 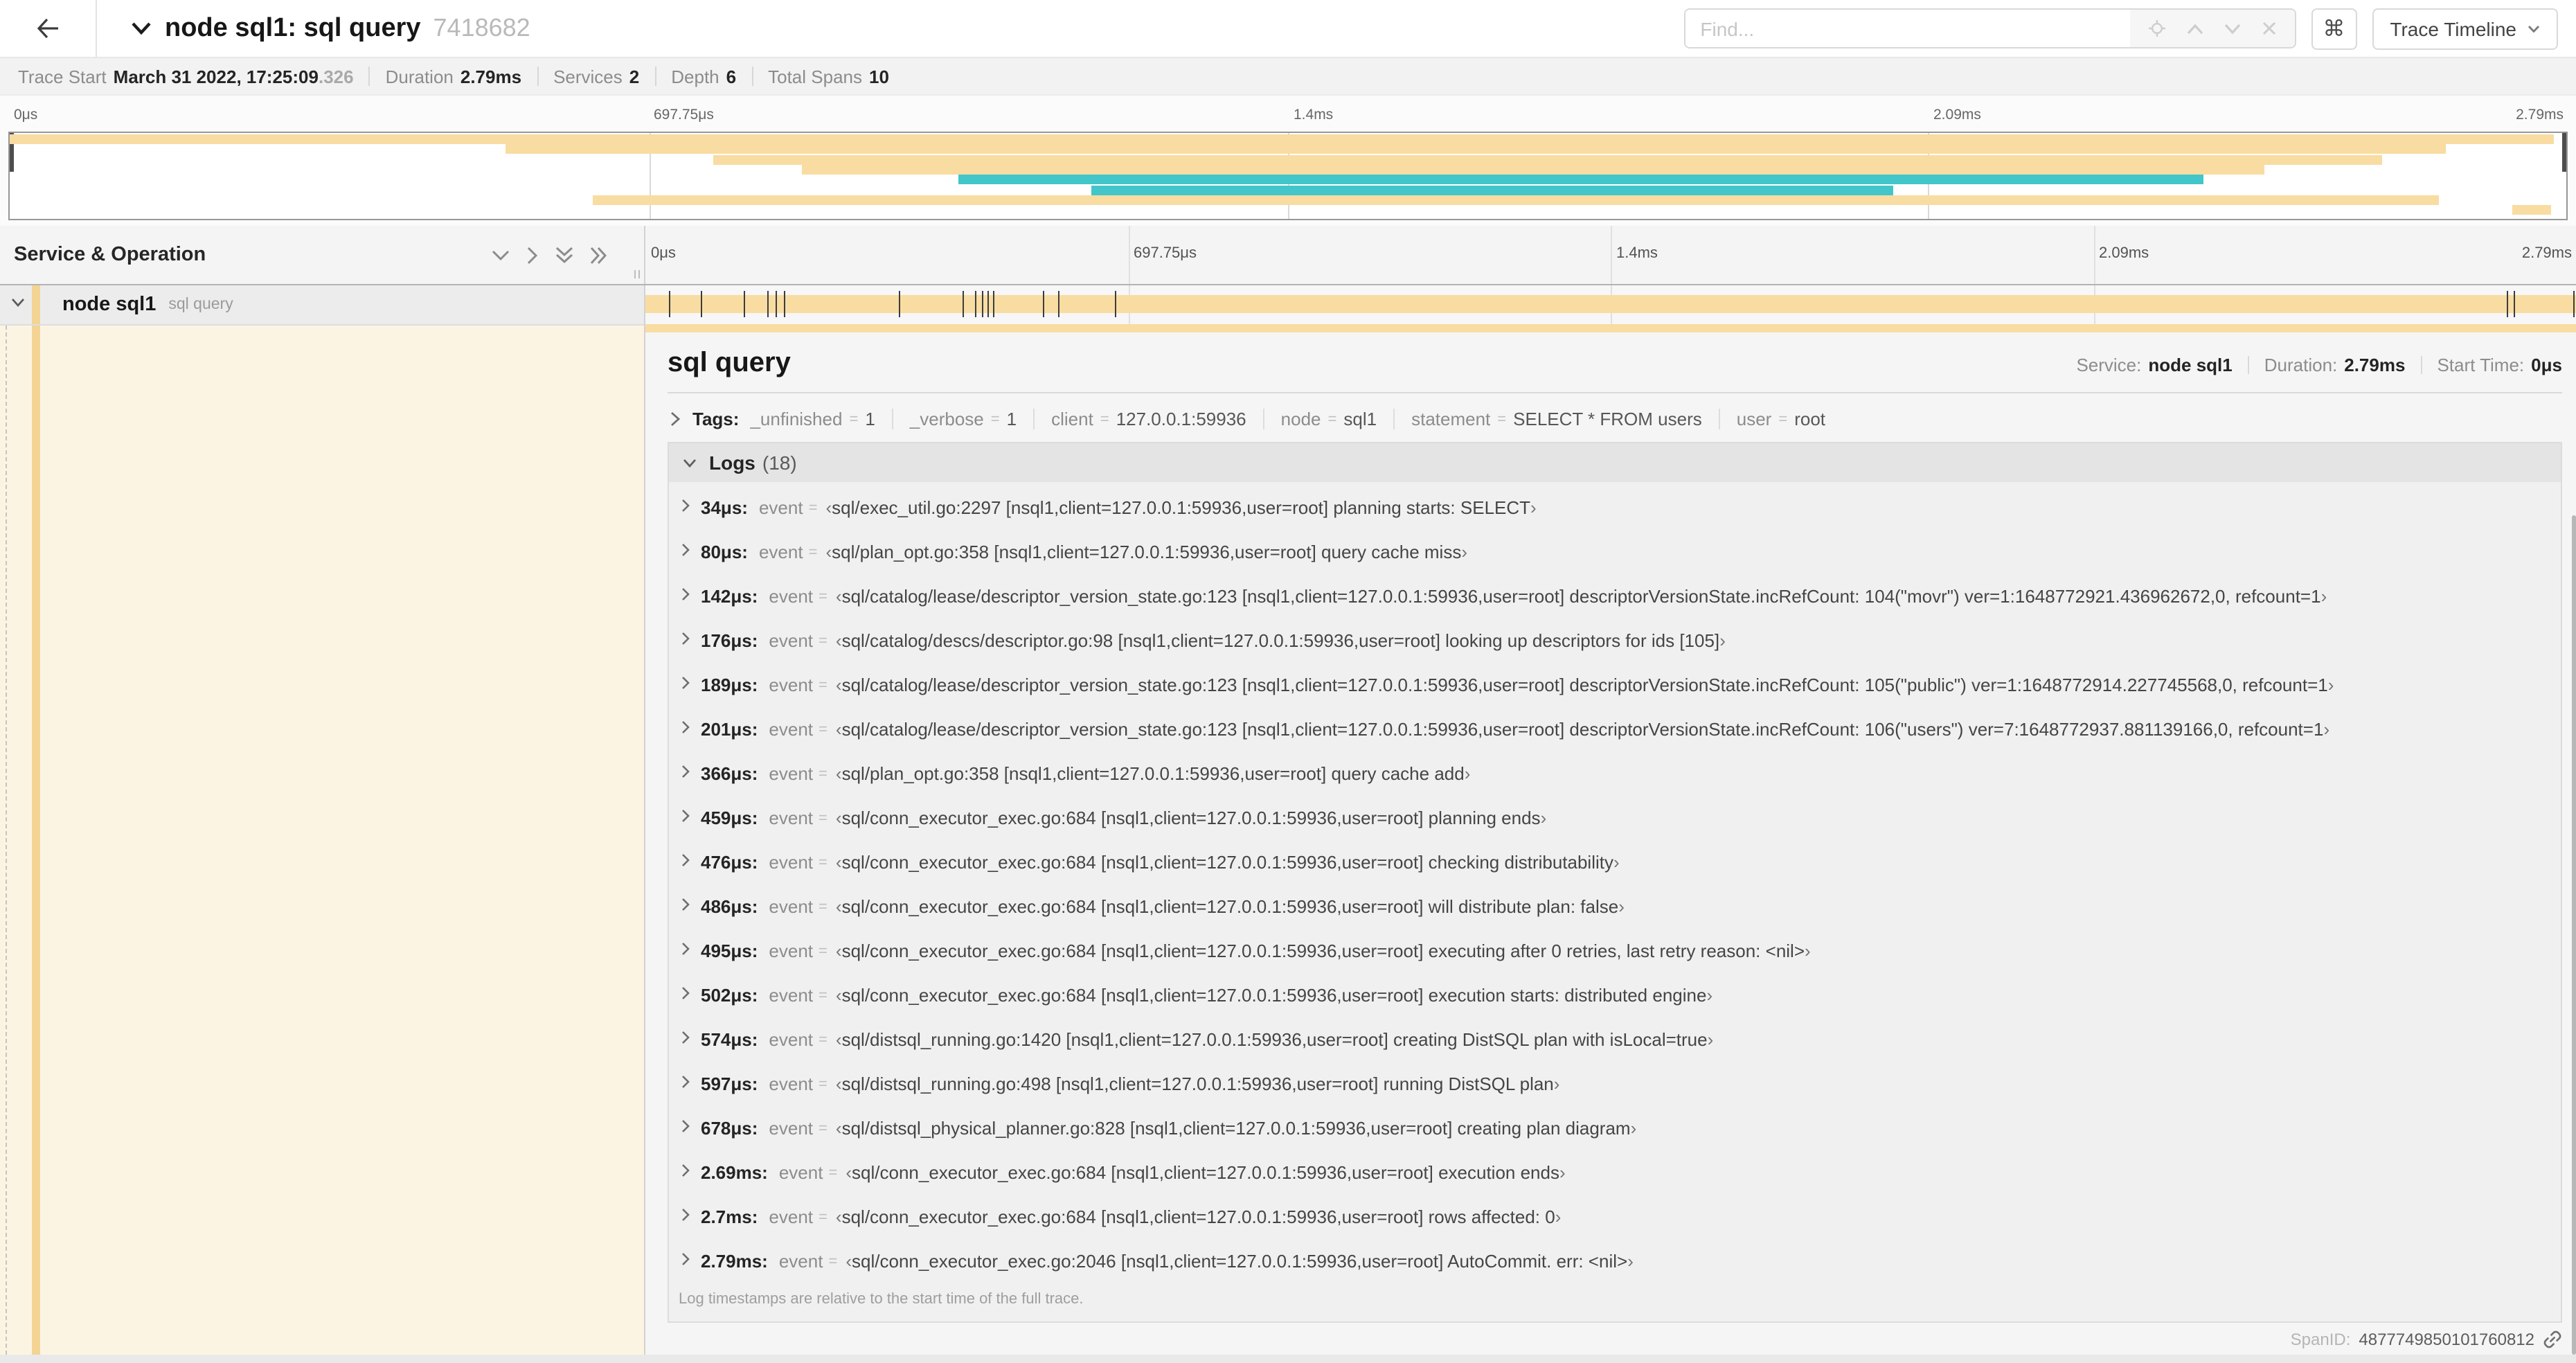 What do you see at coordinates (946, 419) in the screenshot?
I see `tag-key: _verbose` at bounding box center [946, 419].